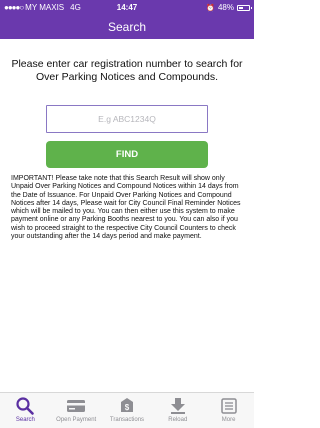 This screenshot has width=320, height=428. Describe the element at coordinates (228, 420) in the screenshot. I see `tab-label: More` at that location.